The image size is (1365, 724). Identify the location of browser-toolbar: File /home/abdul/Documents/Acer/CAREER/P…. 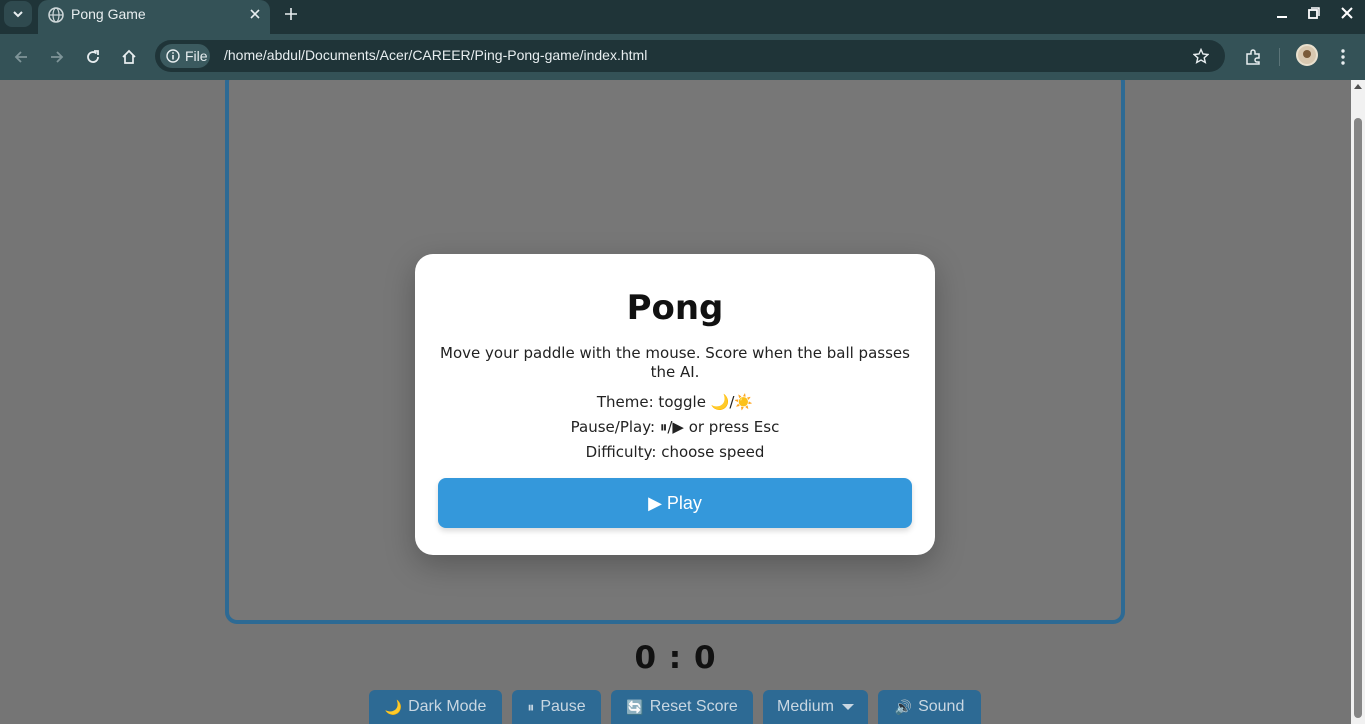
(682, 57).